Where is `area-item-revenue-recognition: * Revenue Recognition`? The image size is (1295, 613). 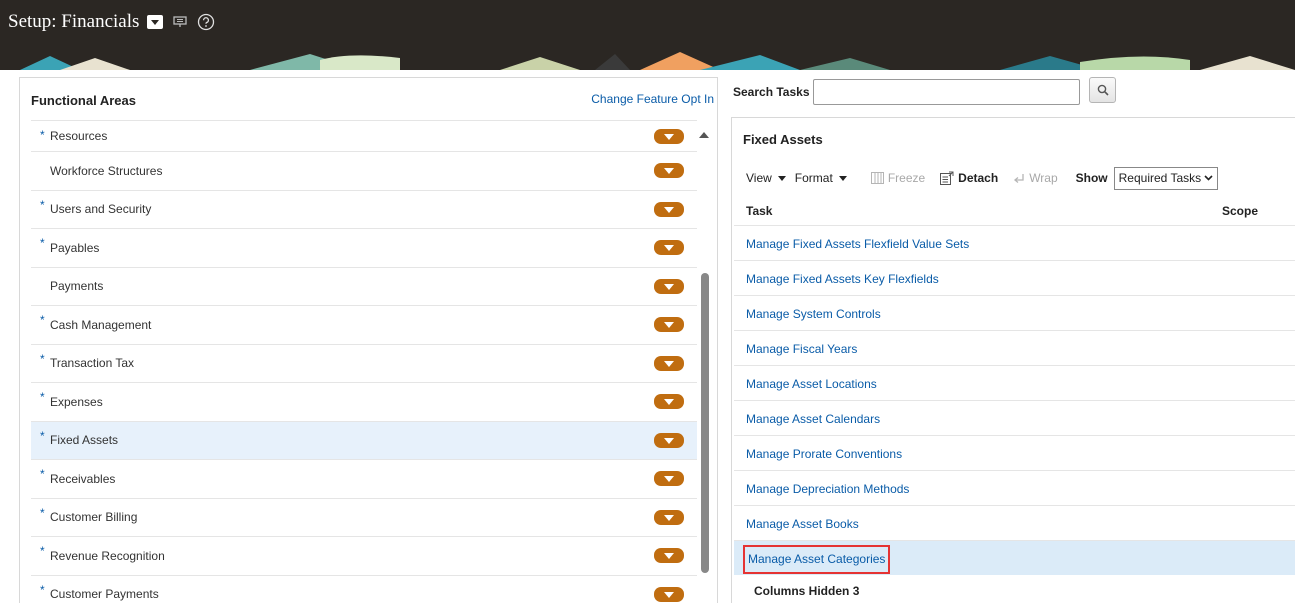 area-item-revenue-recognition: * Revenue Recognition is located at coordinates (364, 555).